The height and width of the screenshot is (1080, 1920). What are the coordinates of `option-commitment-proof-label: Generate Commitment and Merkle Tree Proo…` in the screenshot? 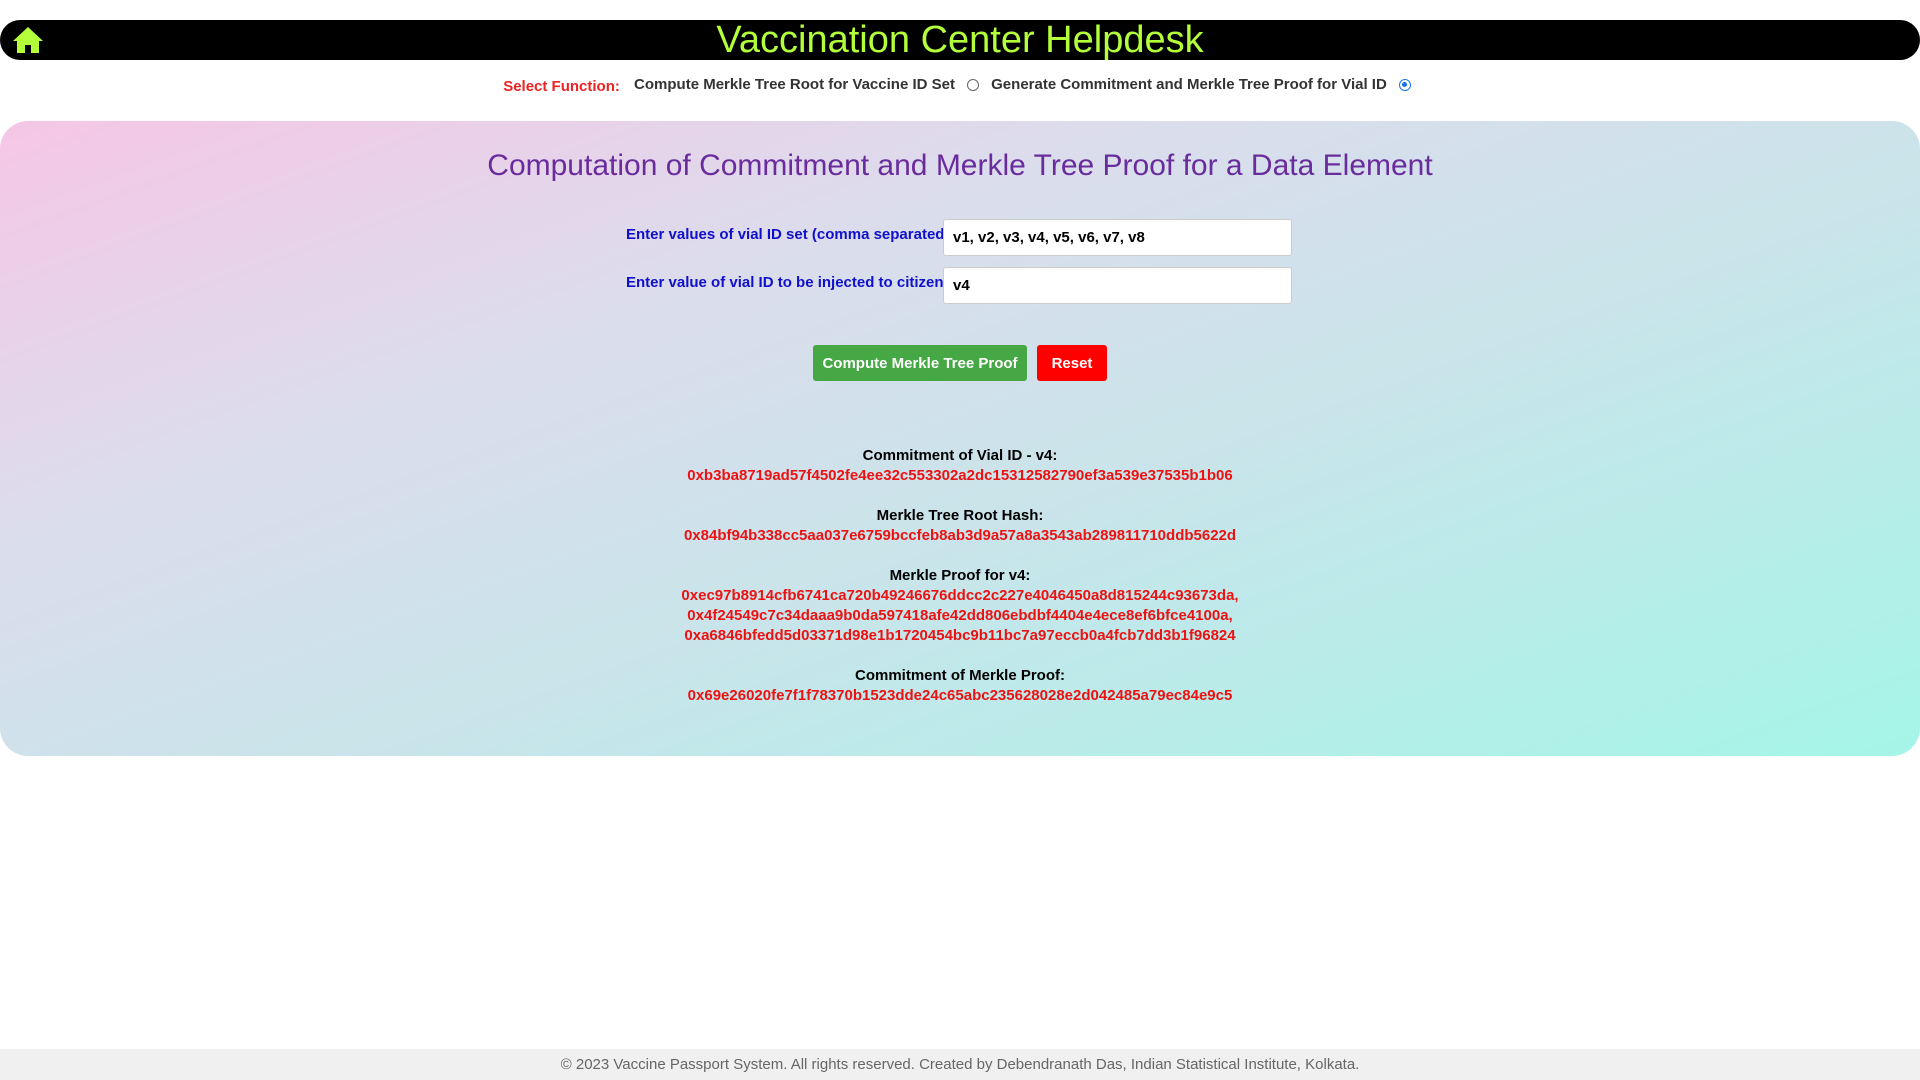 It's located at (1189, 84).